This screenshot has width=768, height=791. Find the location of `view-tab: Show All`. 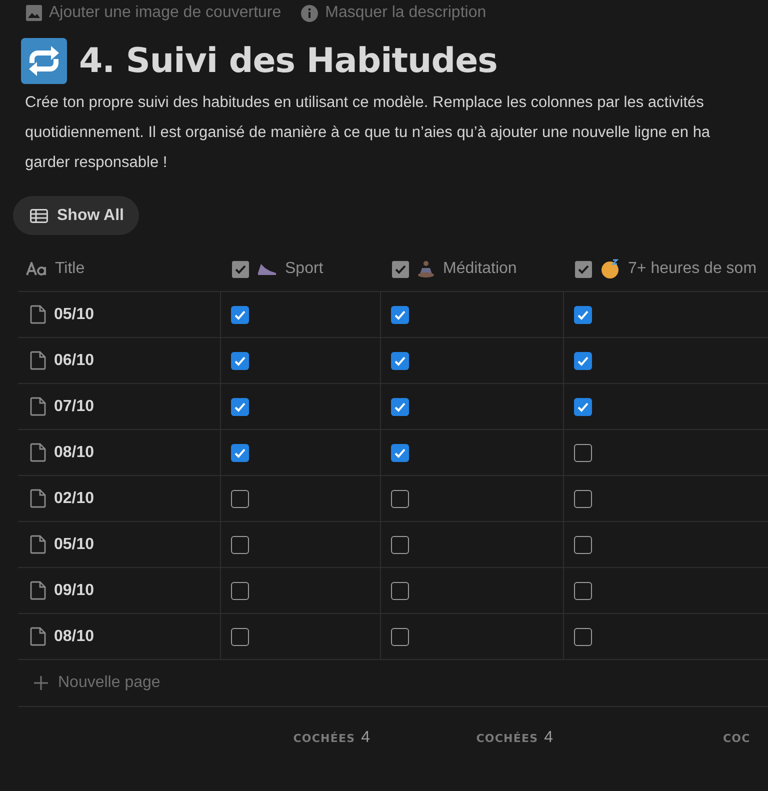

view-tab: Show All is located at coordinates (76, 215).